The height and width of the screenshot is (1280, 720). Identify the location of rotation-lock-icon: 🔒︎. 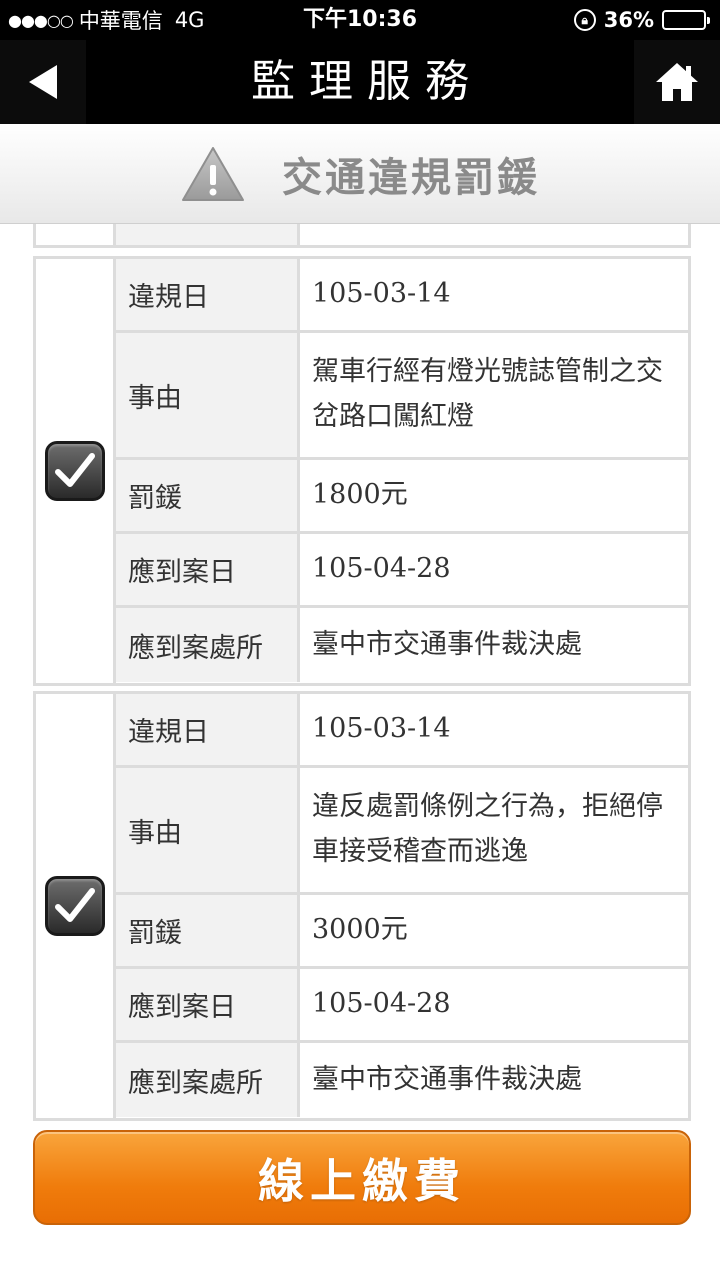
(584, 20).